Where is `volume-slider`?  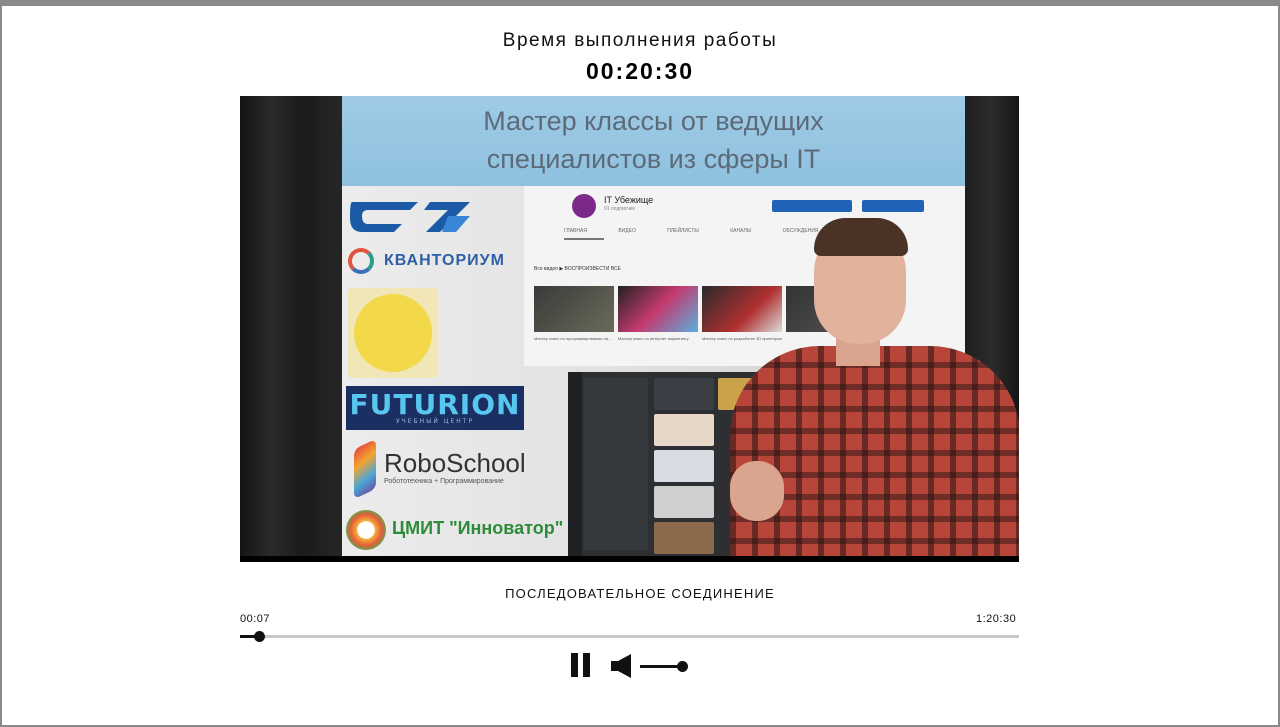 volume-slider is located at coordinates (664, 666).